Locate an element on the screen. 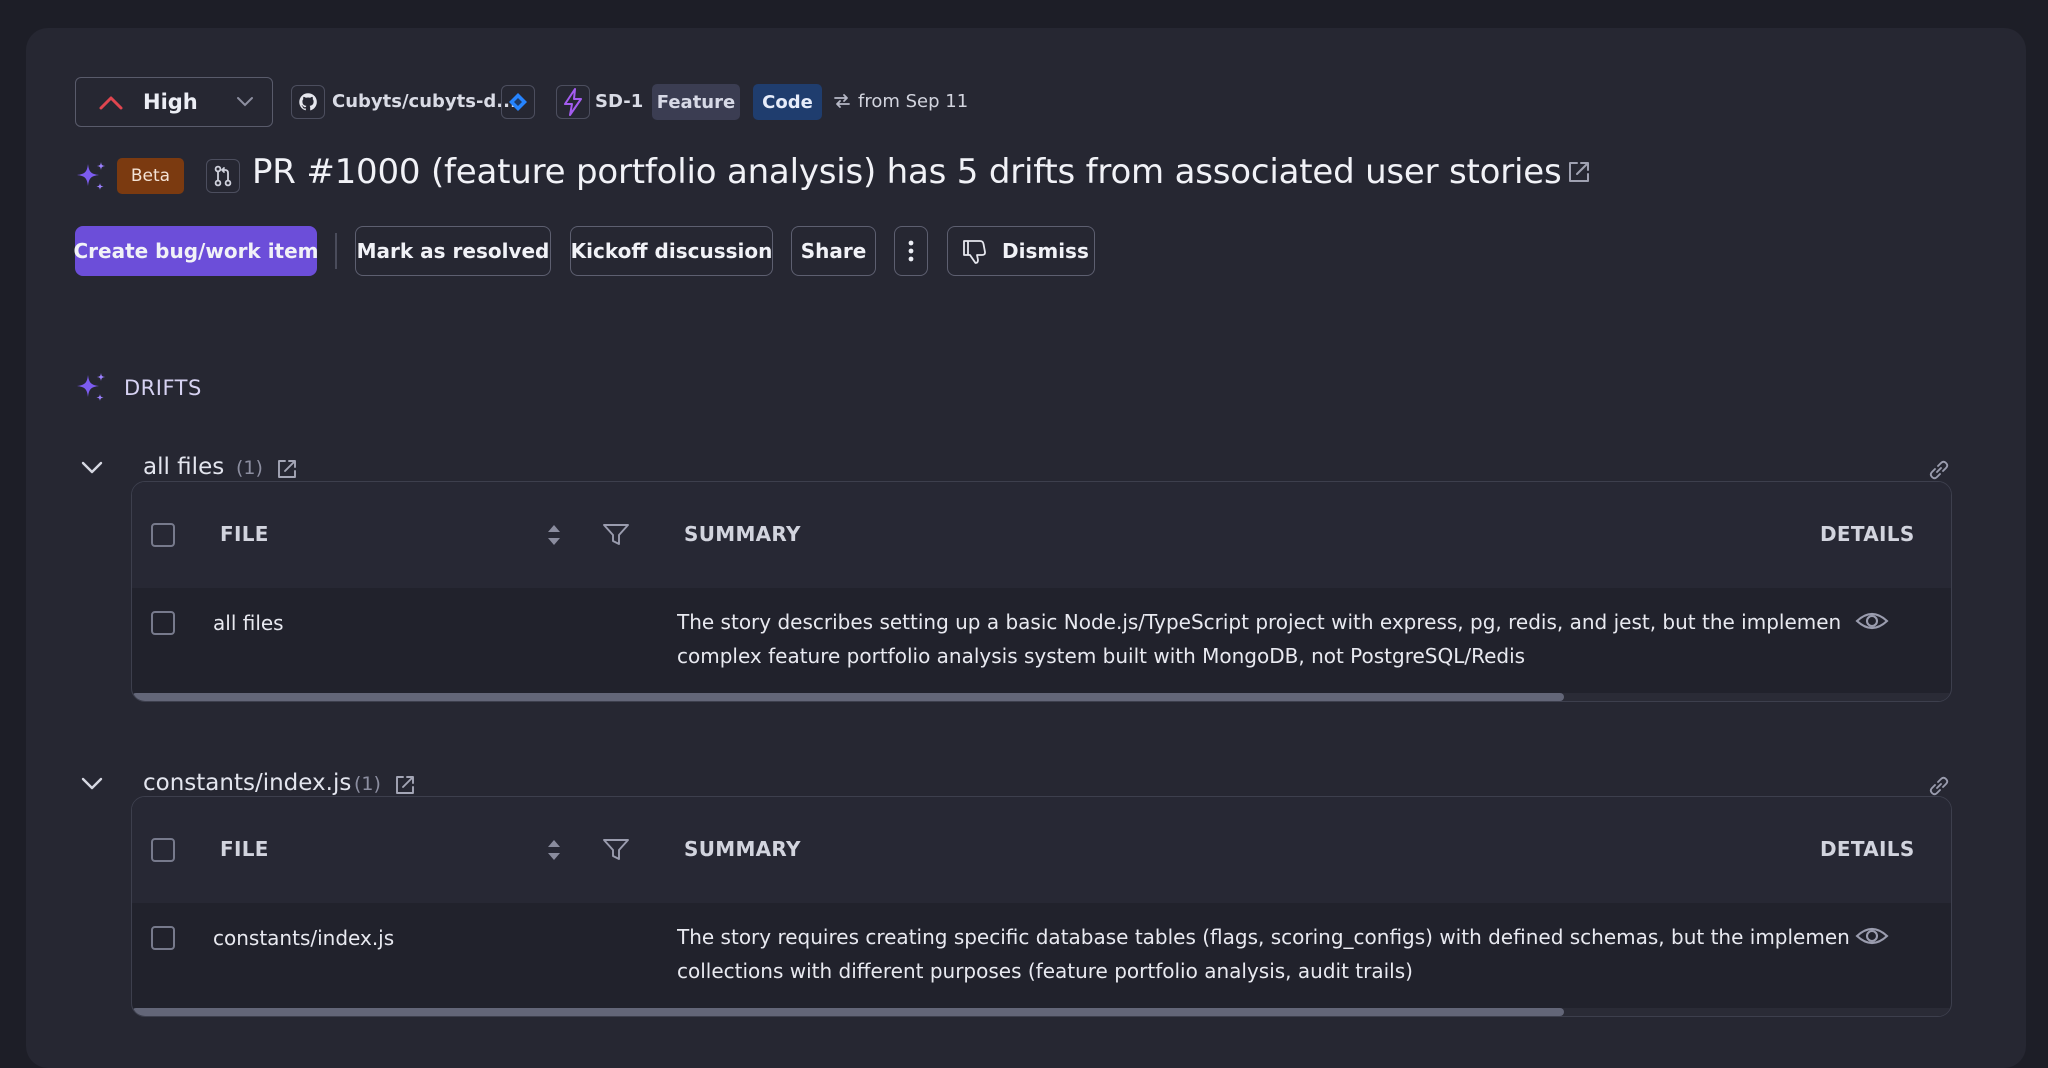 This screenshot has height=1068, width=2048. thumbs-down-icon is located at coordinates (974, 252).